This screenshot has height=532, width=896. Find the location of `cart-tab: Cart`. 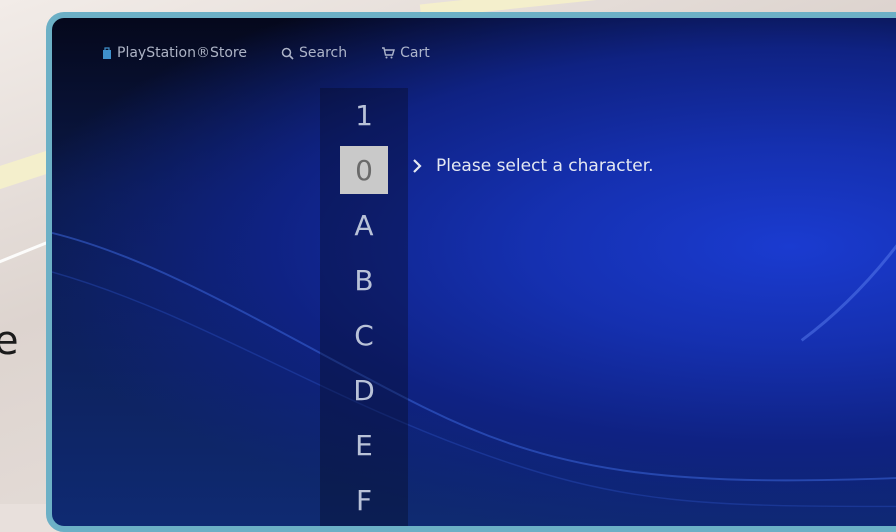

cart-tab: Cart is located at coordinates (405, 53).